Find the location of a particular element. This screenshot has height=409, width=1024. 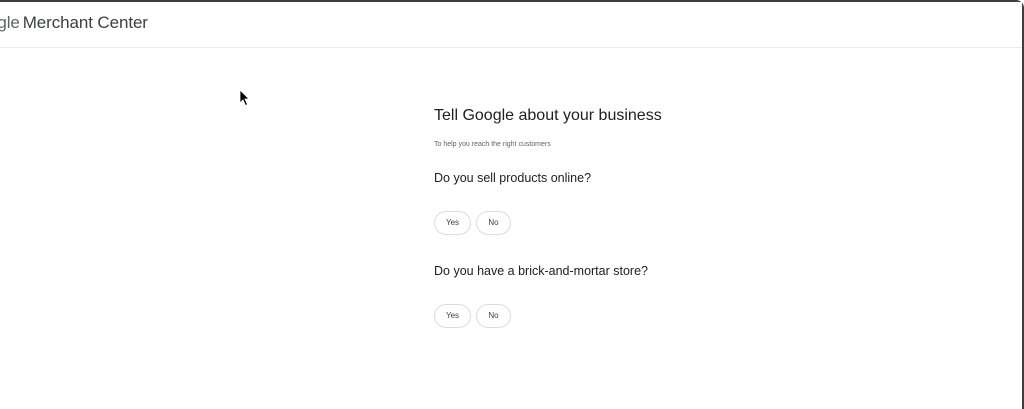

question-label-physical-store: Do you have a brick-and-mortar store? is located at coordinates (541, 271).